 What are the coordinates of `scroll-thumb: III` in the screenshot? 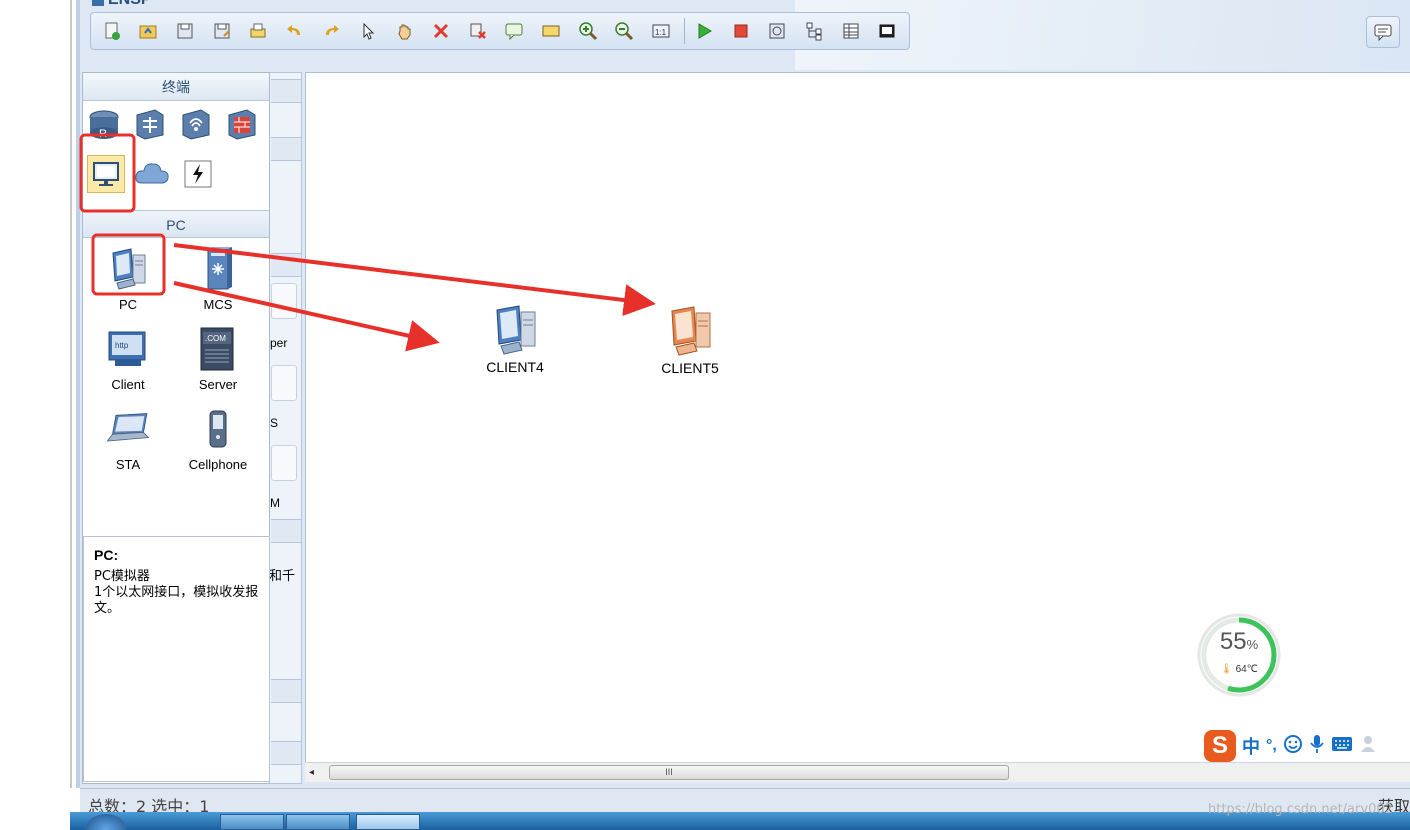 It's located at (669, 772).